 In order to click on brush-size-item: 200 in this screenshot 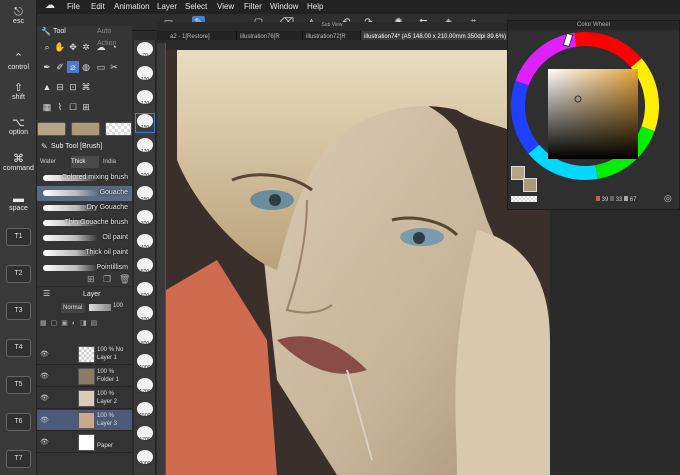, I will do `click(145, 171)`.